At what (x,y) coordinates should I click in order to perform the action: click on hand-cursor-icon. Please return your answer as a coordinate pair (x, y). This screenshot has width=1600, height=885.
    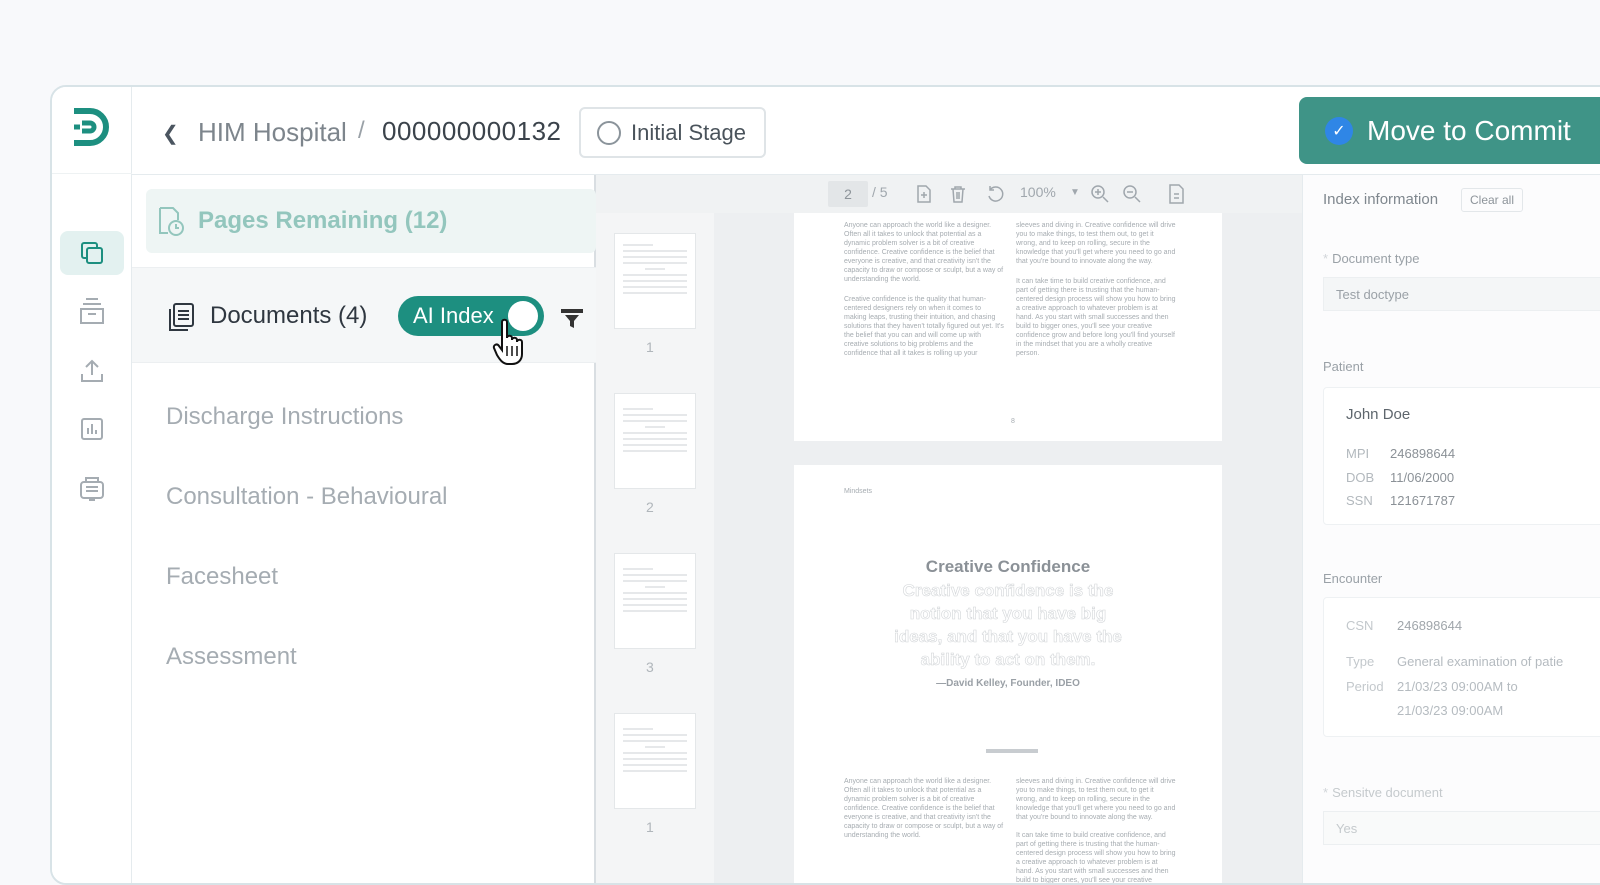
    Looking at the image, I should click on (507, 341).